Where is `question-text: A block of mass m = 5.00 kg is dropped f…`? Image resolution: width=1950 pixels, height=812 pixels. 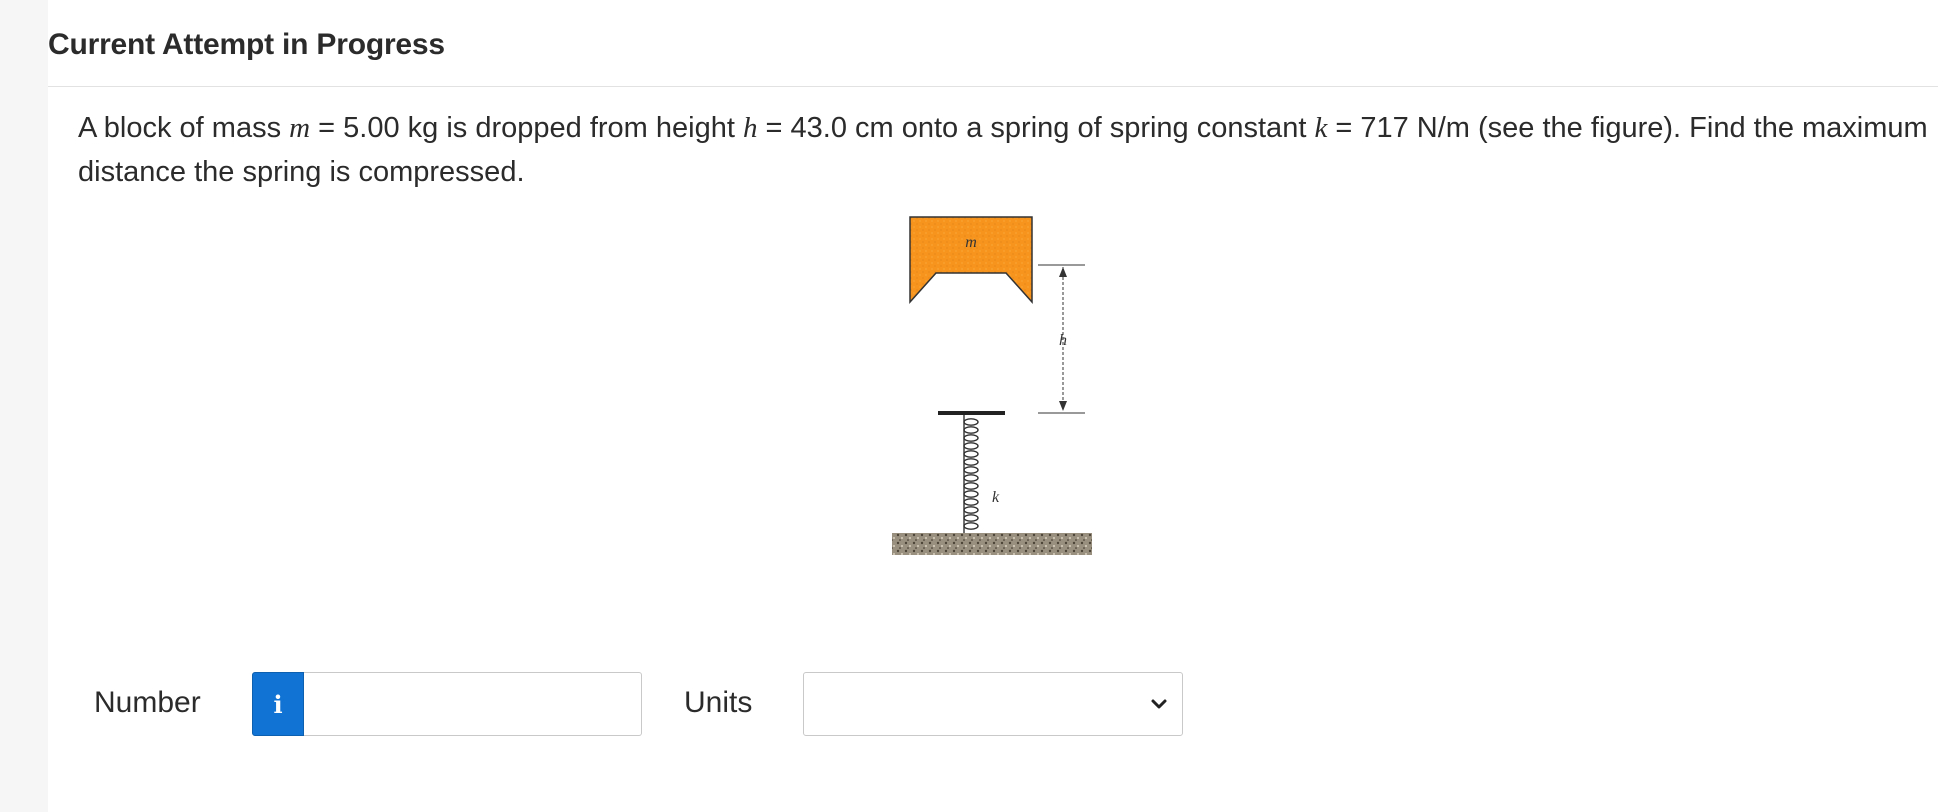
question-text: A block of mass m = 5.00 kg is dropped f… is located at coordinates (1003, 150).